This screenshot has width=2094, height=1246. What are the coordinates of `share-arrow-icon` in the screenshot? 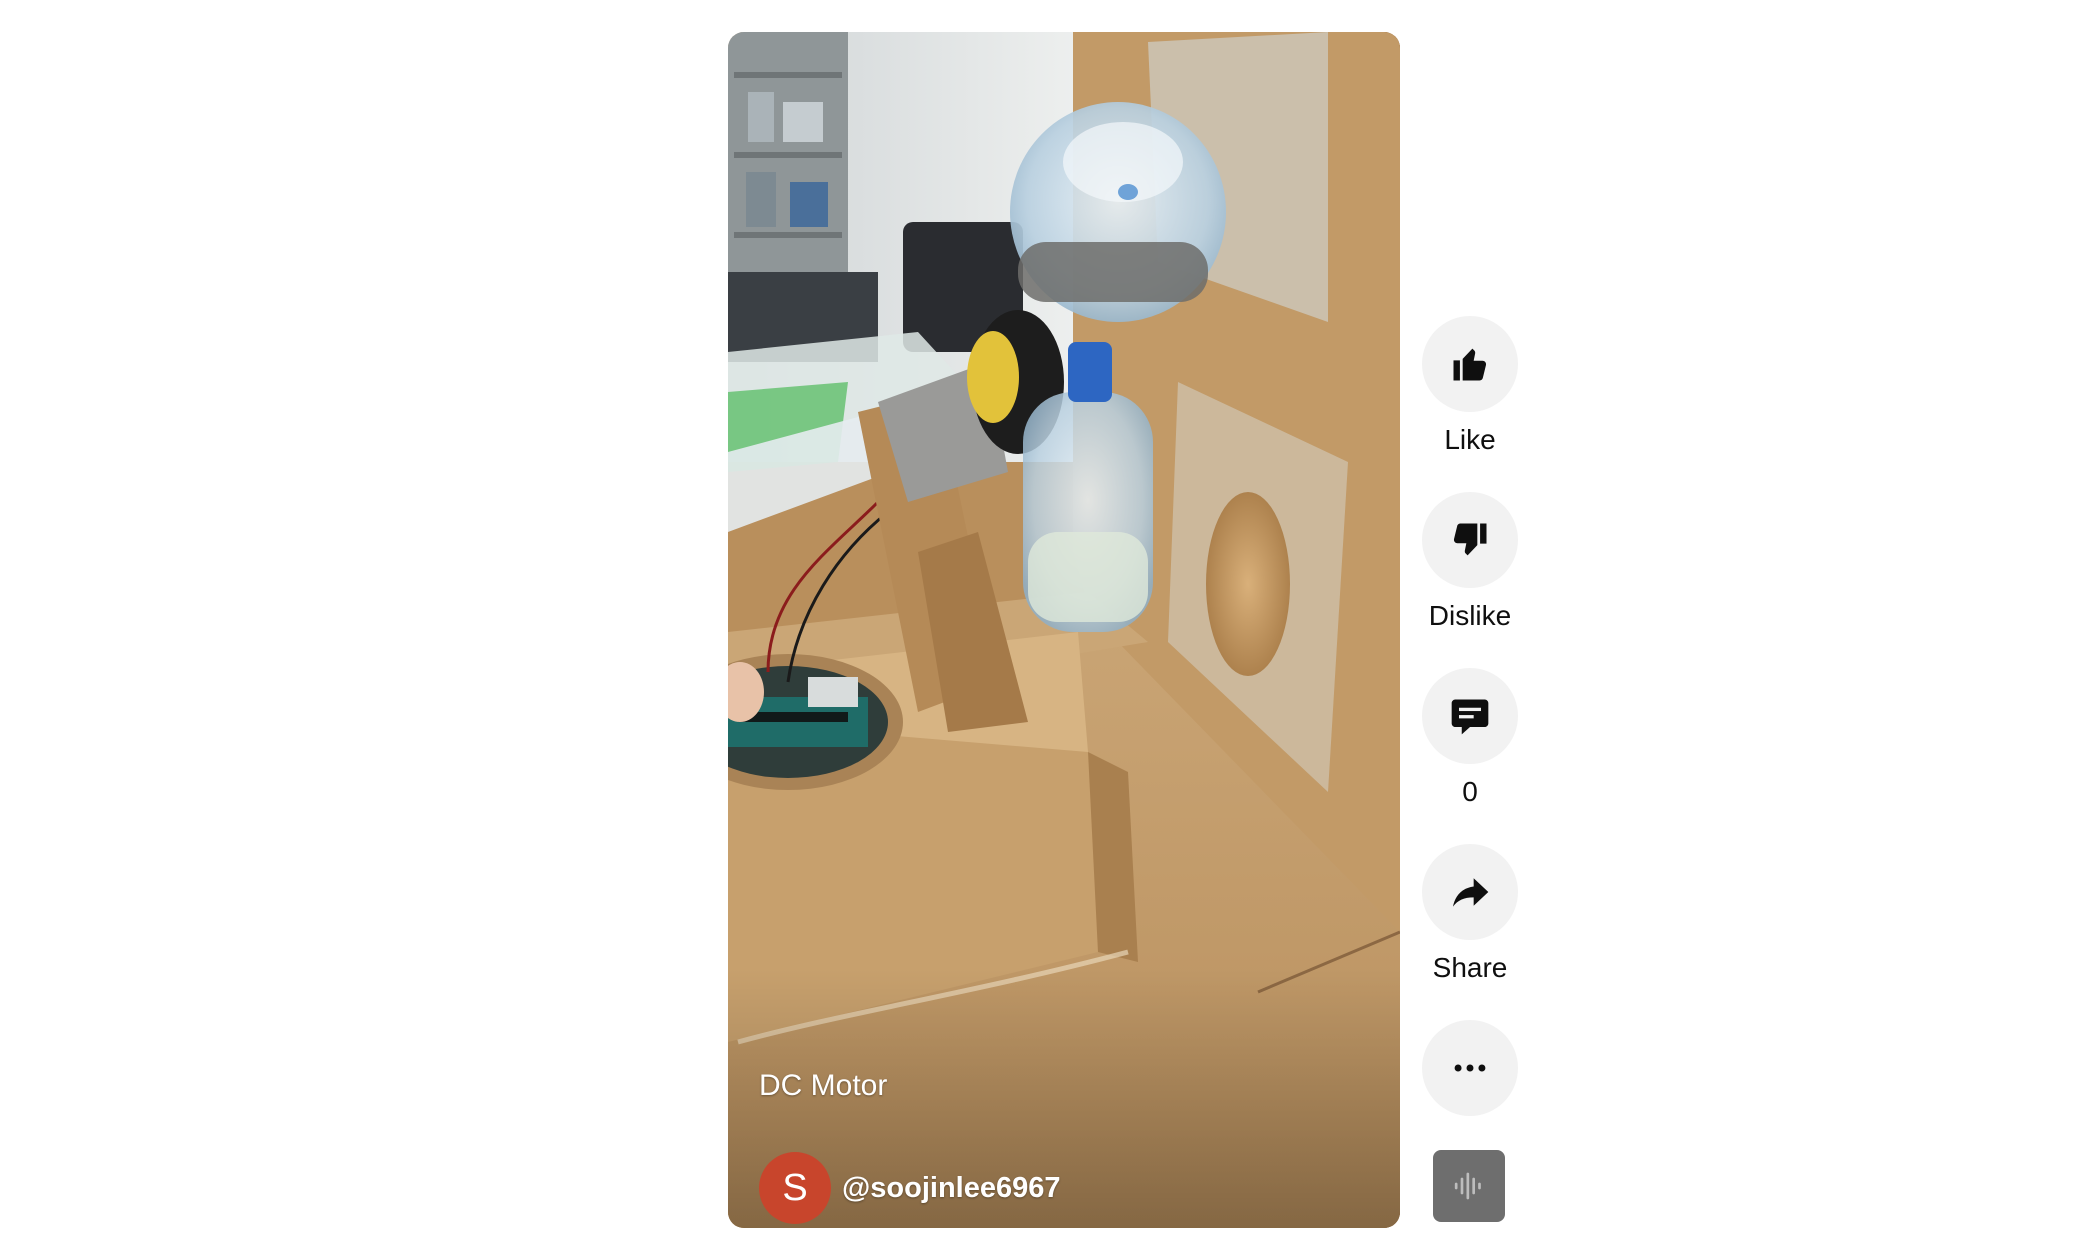 It's located at (1470, 892).